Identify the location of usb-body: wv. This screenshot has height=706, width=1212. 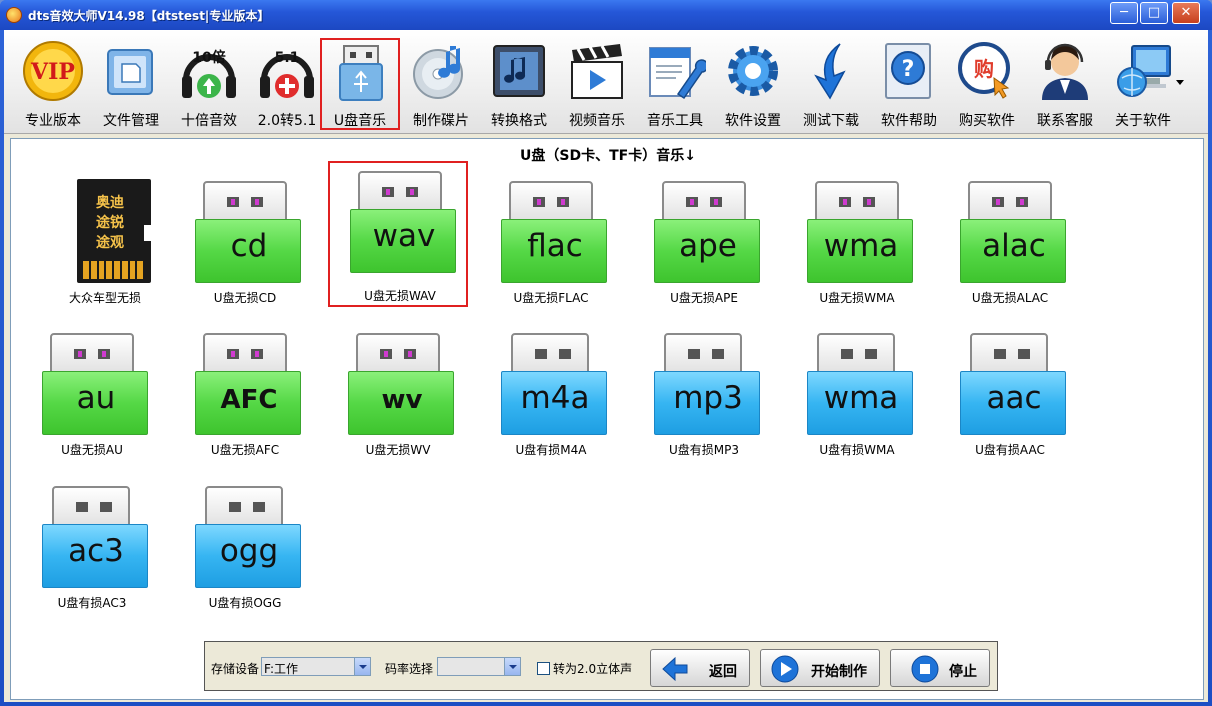
(401, 403).